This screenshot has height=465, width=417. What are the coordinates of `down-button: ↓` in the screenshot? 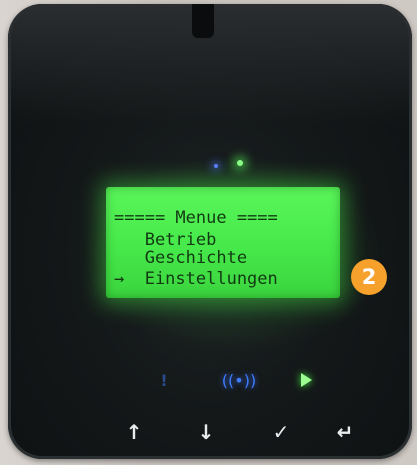 It's located at (206, 432).